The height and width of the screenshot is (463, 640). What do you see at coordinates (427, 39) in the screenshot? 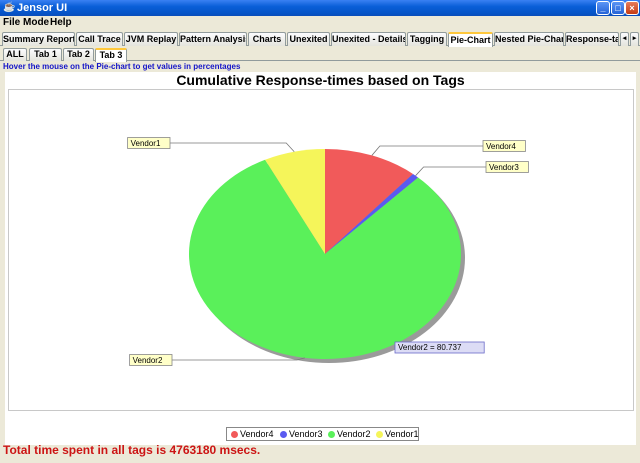
I see `tab-tagging: Tagging` at bounding box center [427, 39].